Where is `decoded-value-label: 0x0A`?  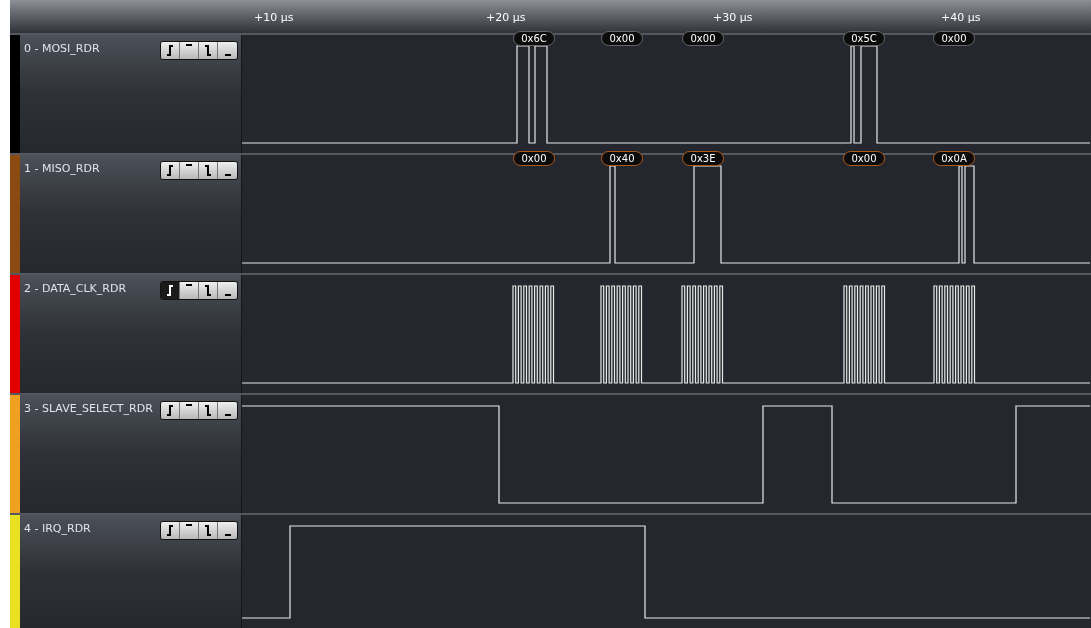 decoded-value-label: 0x0A is located at coordinates (954, 158).